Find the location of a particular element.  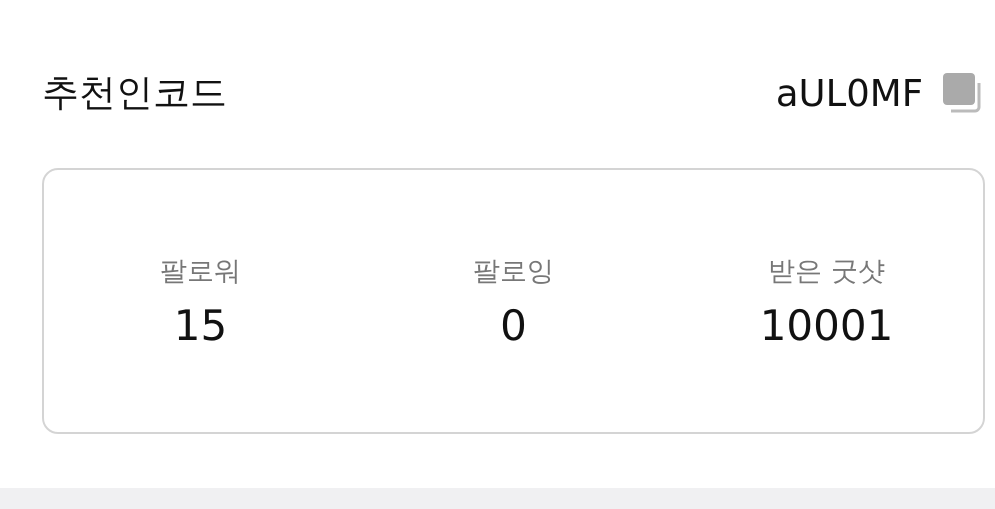

stat-label: 받은 굿샷 is located at coordinates (826, 271).